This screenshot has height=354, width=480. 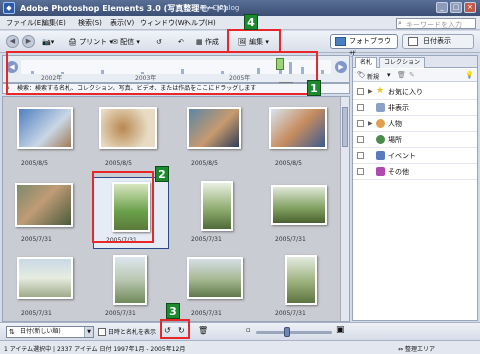 What do you see at coordinates (200, 23) in the screenshot?
I see `menu-help: ヘルプ(H)` at bounding box center [200, 23].